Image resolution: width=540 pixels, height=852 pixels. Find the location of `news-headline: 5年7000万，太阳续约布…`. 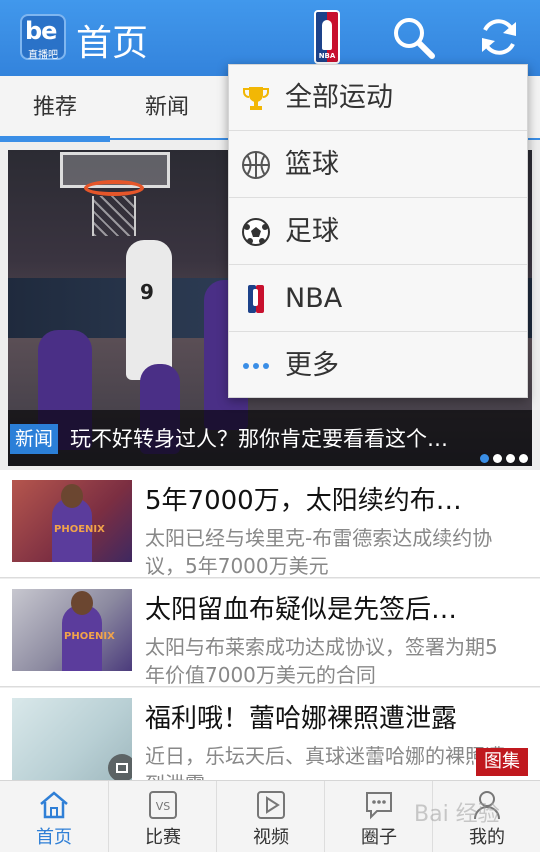

news-headline: 5年7000万，太阳续约布… is located at coordinates (303, 501).